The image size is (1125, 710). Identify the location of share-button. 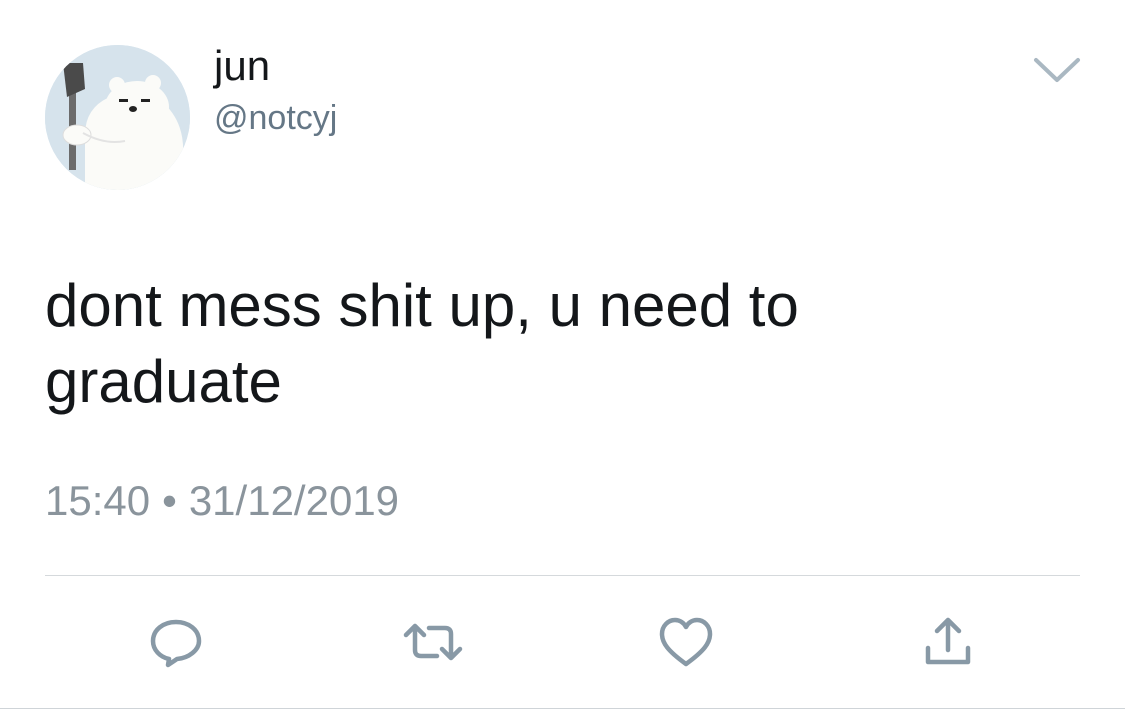
(948, 642).